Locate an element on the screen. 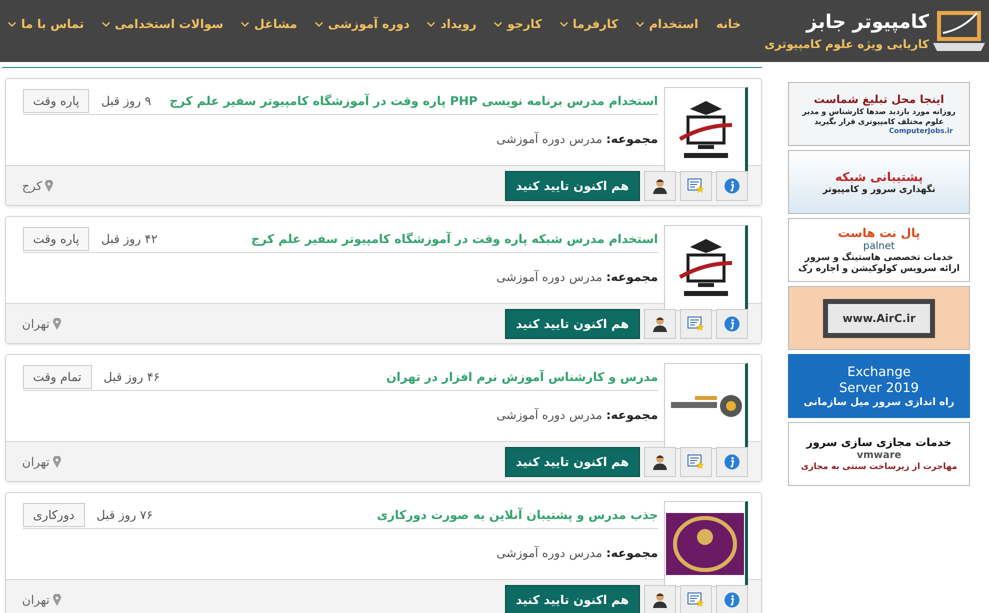 The image size is (989, 613). nav-link: رویداد is located at coordinates (452, 24).